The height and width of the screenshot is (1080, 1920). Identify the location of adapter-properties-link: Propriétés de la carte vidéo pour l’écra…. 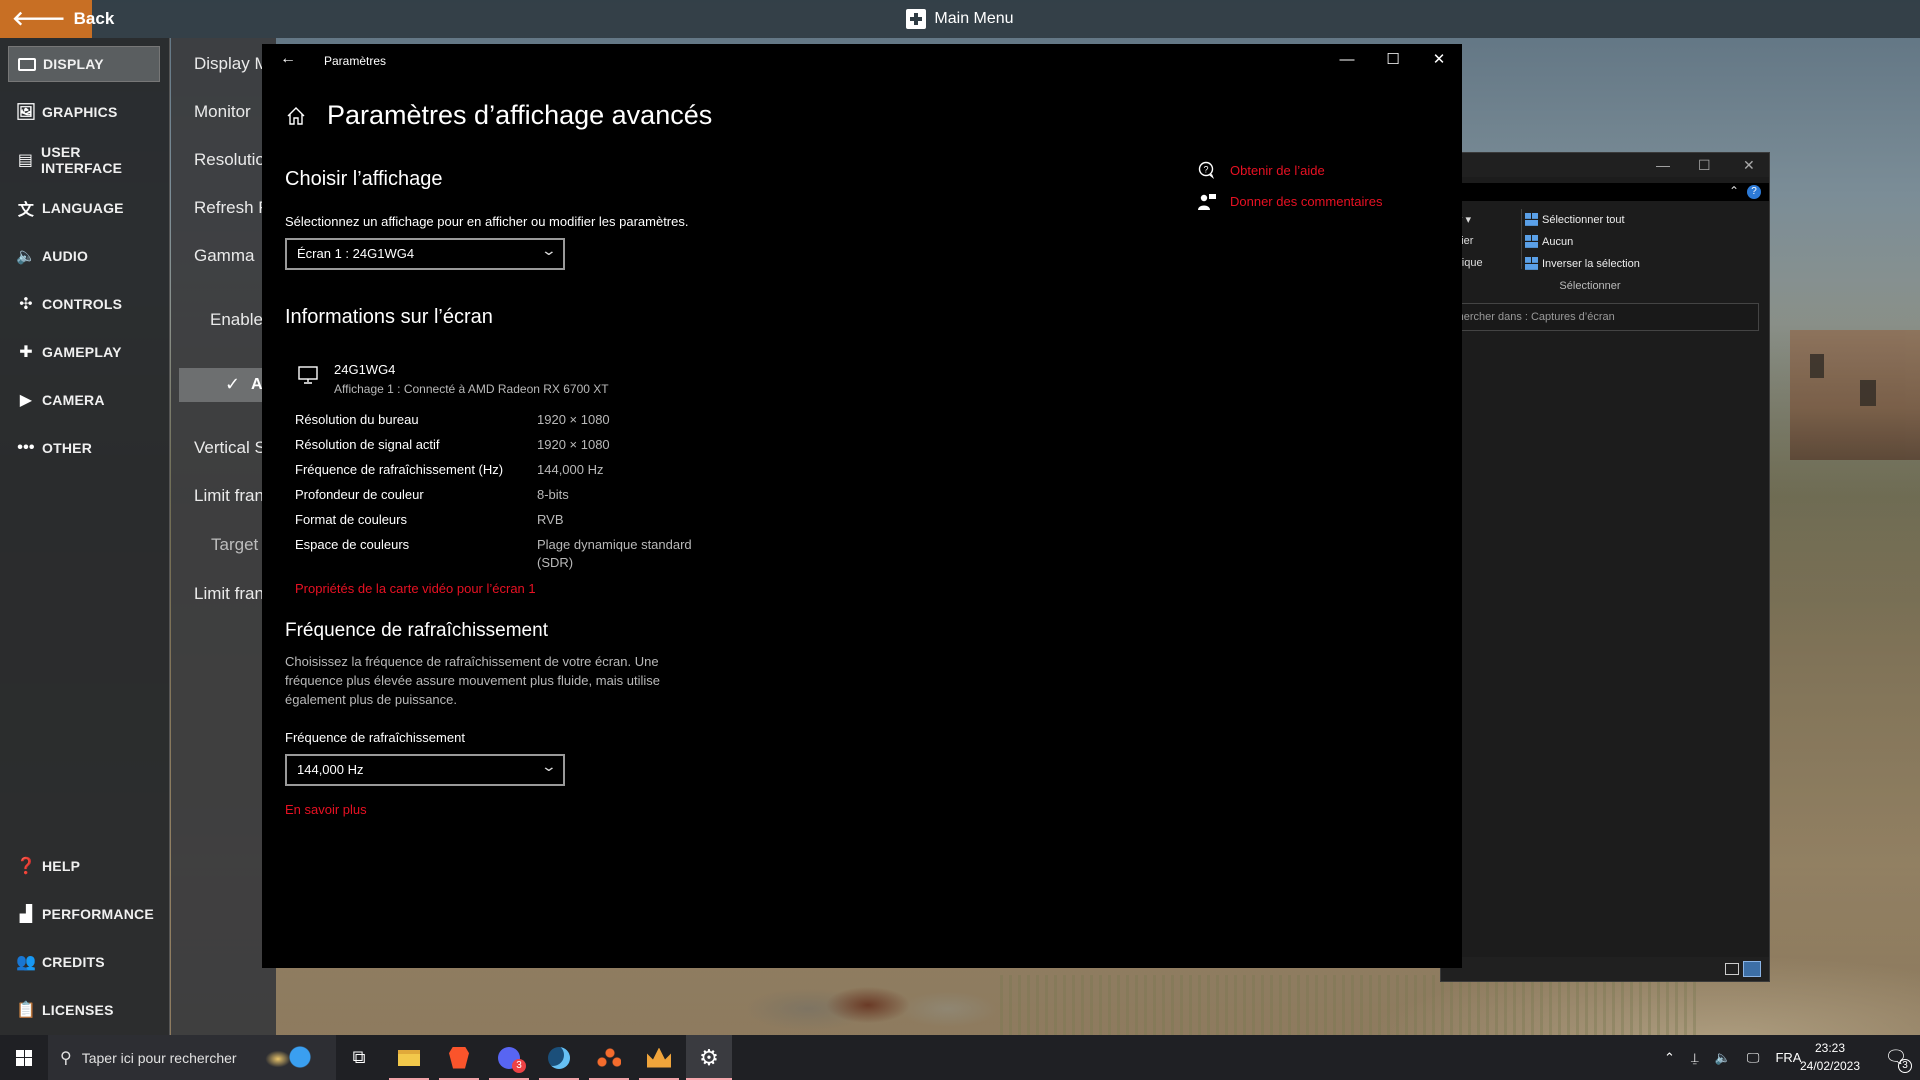
(415, 588).